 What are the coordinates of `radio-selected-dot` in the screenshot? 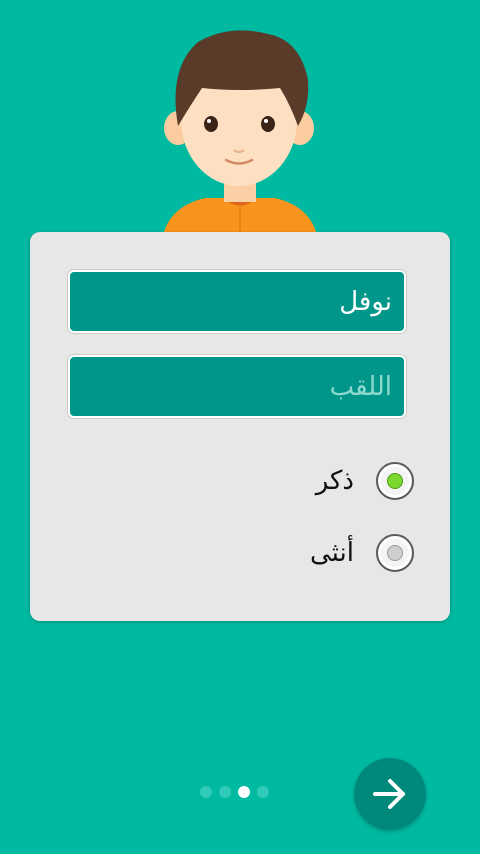 It's located at (395, 481).